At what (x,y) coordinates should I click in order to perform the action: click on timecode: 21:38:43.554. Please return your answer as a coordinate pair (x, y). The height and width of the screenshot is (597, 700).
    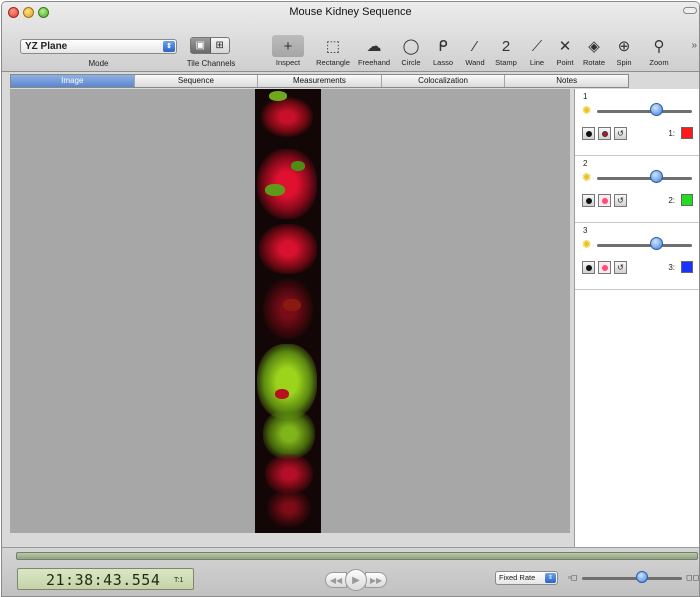
    Looking at the image, I should click on (103, 580).